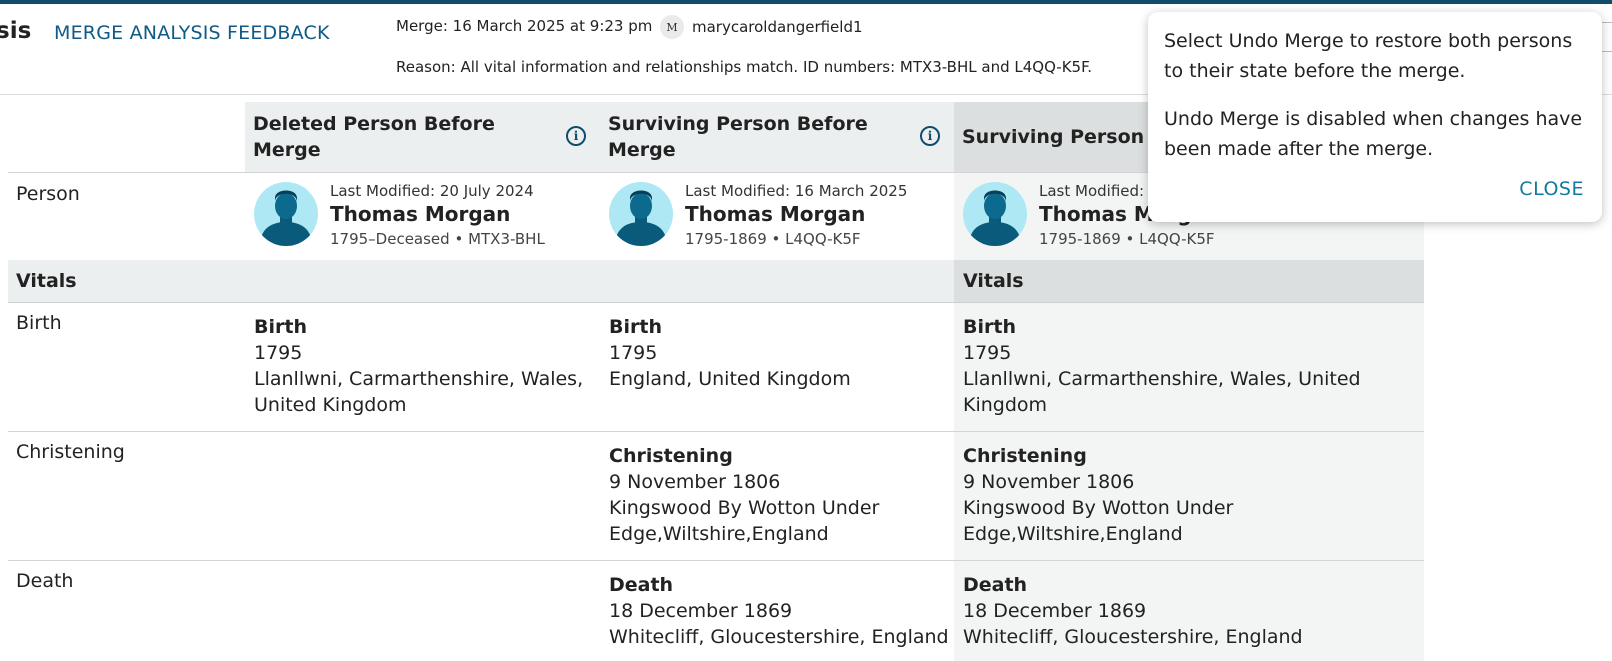 Image resolution: width=1612 pixels, height=661 pixels. What do you see at coordinates (481, 281) in the screenshot?
I see `vitals-section-bar` at bounding box center [481, 281].